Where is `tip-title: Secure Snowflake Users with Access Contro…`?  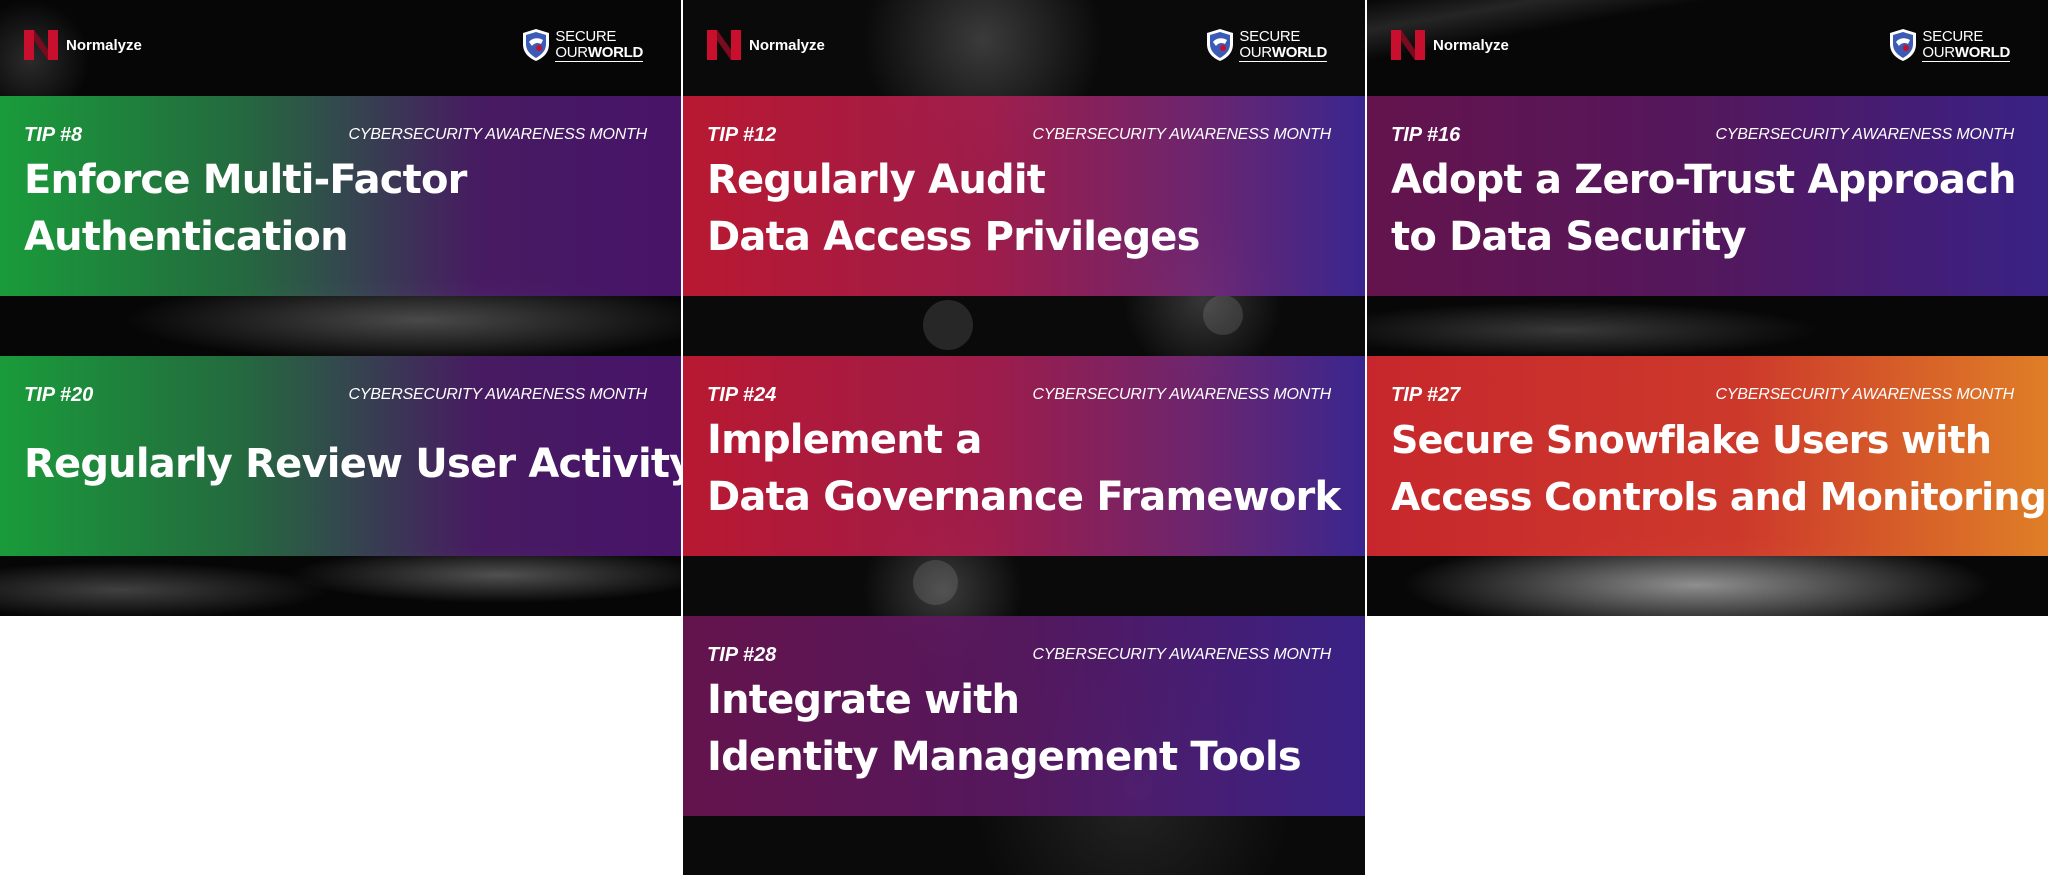
tip-title: Secure Snowflake Users with Access Contro… is located at coordinates (1719, 468).